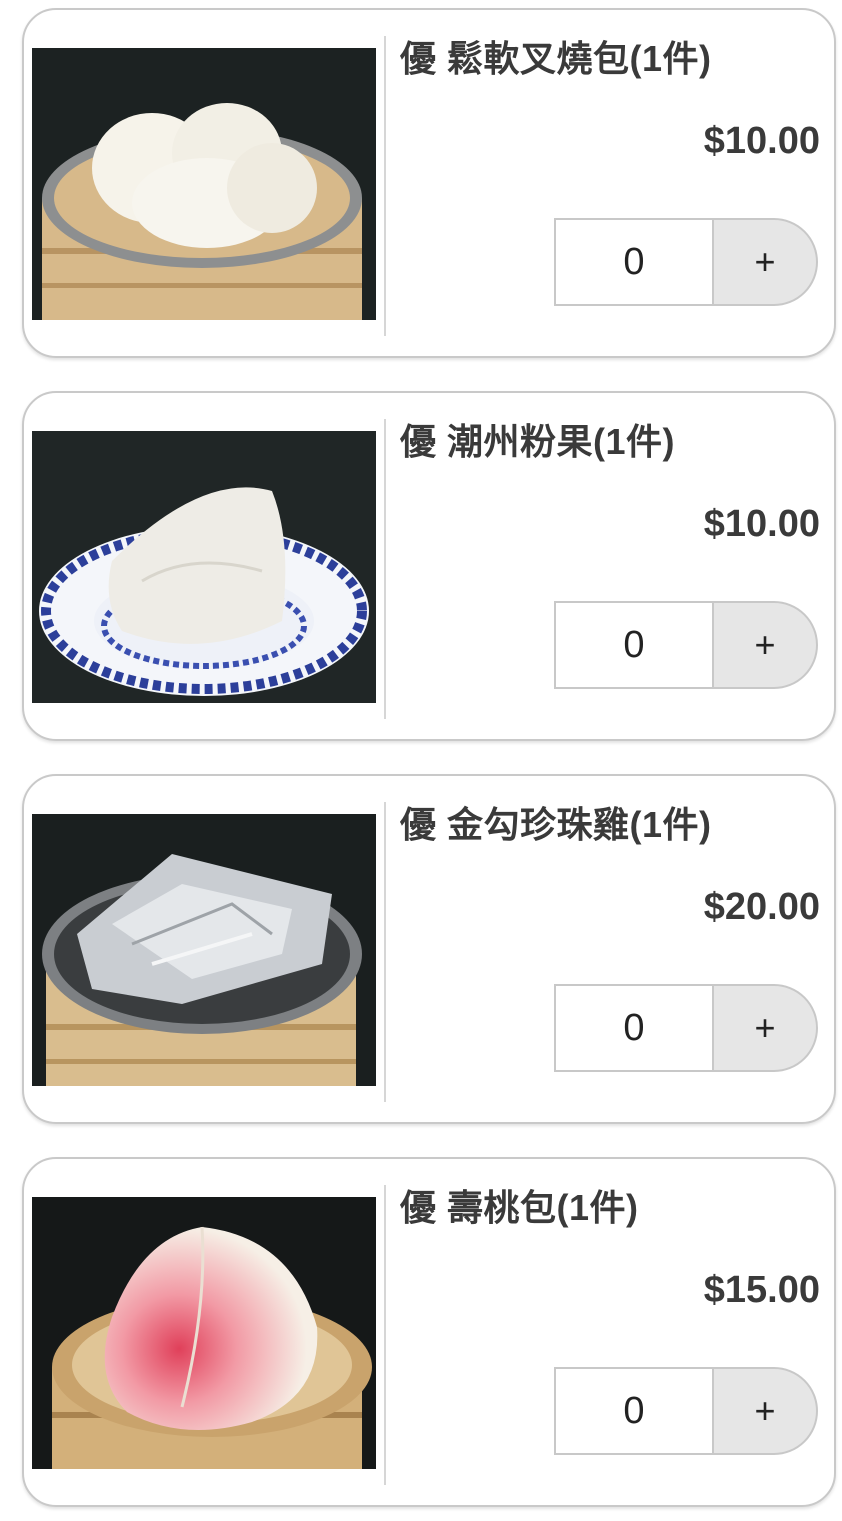 This screenshot has height=1521, width=842. What do you see at coordinates (538, 441) in the screenshot?
I see `item-name: 優 潮州粉果(1件)` at bounding box center [538, 441].